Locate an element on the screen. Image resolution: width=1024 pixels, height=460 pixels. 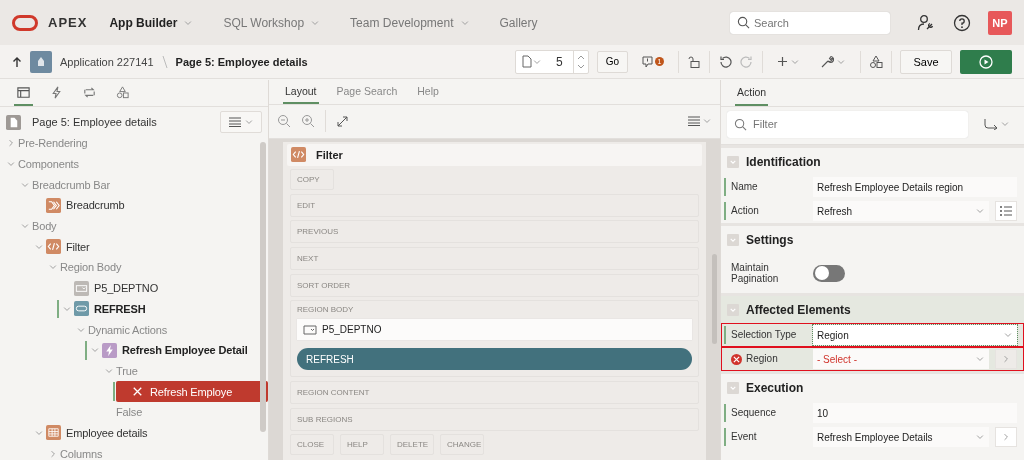
tree-item: P5_DEPTNO is located at coordinates (164, 288).